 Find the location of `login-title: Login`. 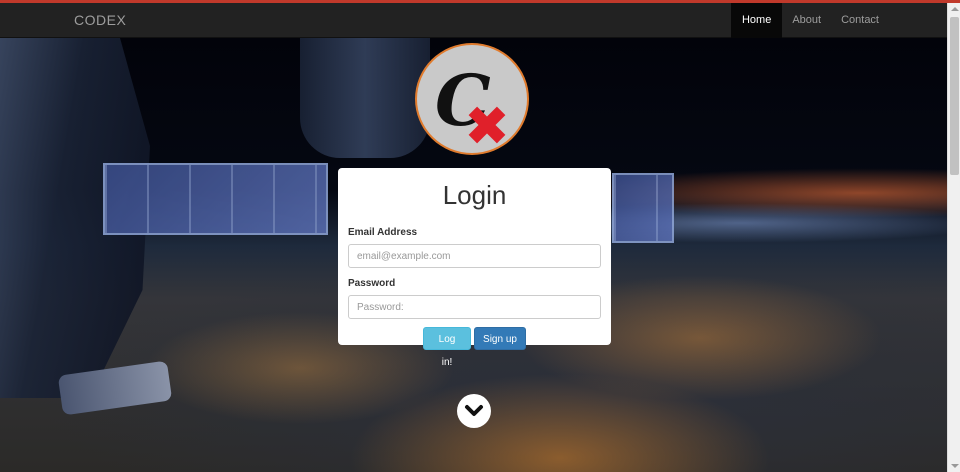

login-title: Login is located at coordinates (474, 195).